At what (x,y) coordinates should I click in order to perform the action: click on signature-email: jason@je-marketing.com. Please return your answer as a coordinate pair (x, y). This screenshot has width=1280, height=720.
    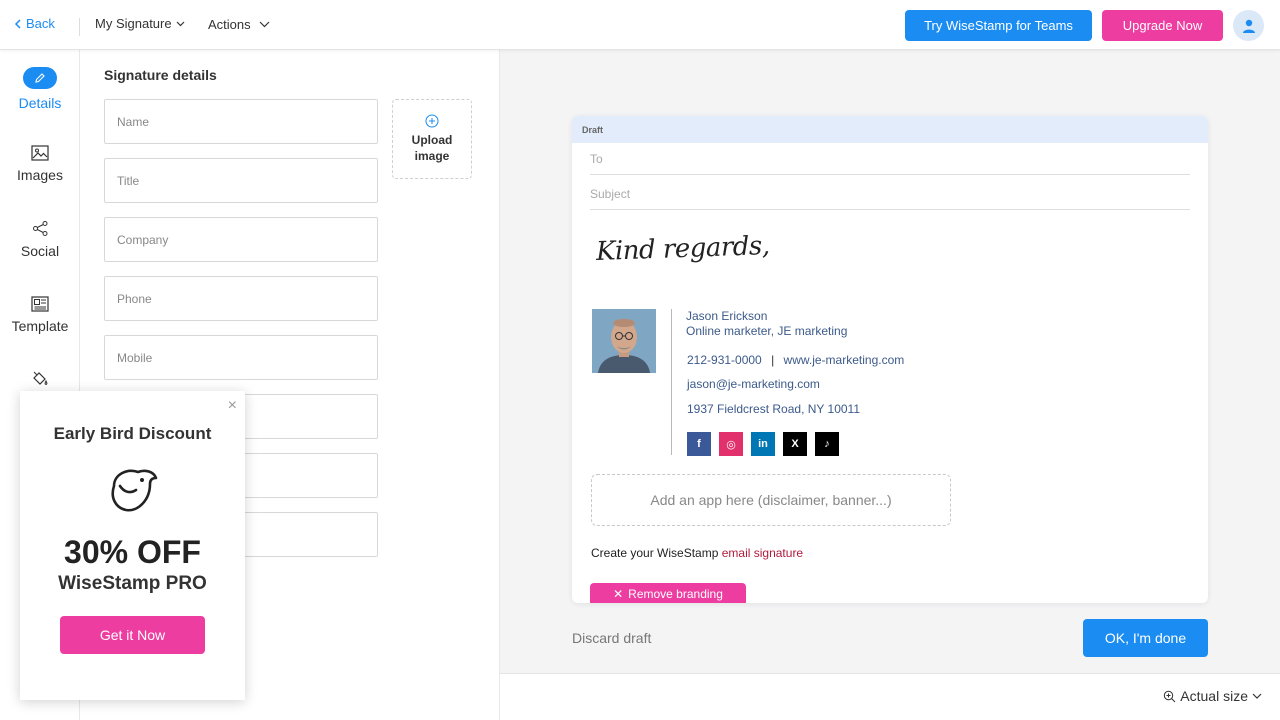
    Looking at the image, I should click on (753, 384).